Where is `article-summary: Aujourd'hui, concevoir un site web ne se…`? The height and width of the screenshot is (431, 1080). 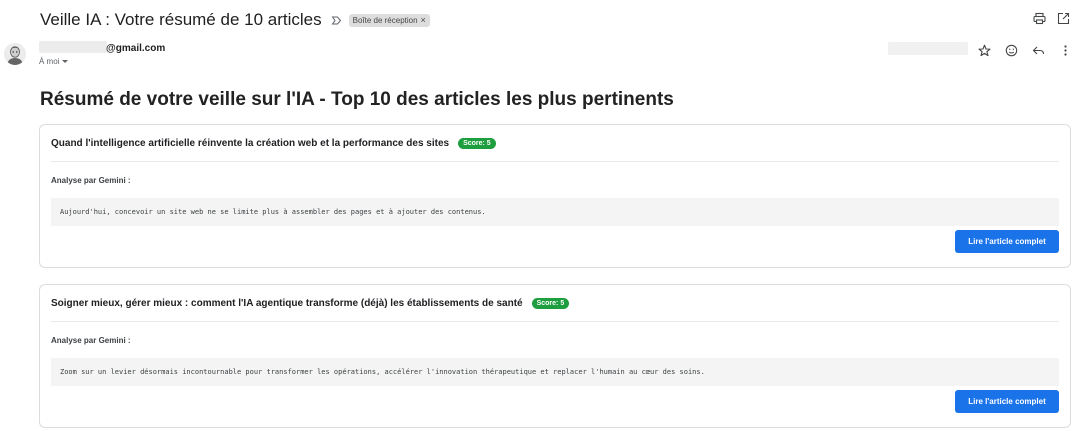
article-summary: Aujourd'hui, concevoir un site web ne se… is located at coordinates (555, 212).